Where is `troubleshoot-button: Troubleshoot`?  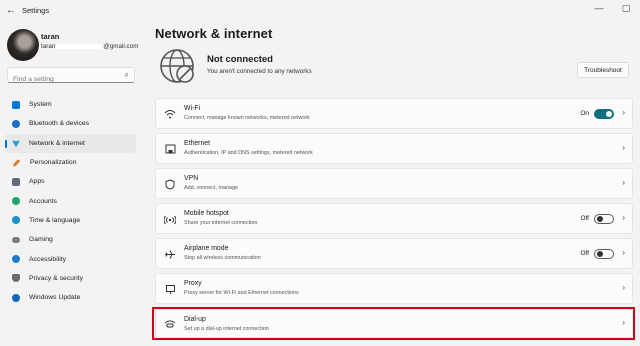 troubleshoot-button: Troubleshoot is located at coordinates (603, 70).